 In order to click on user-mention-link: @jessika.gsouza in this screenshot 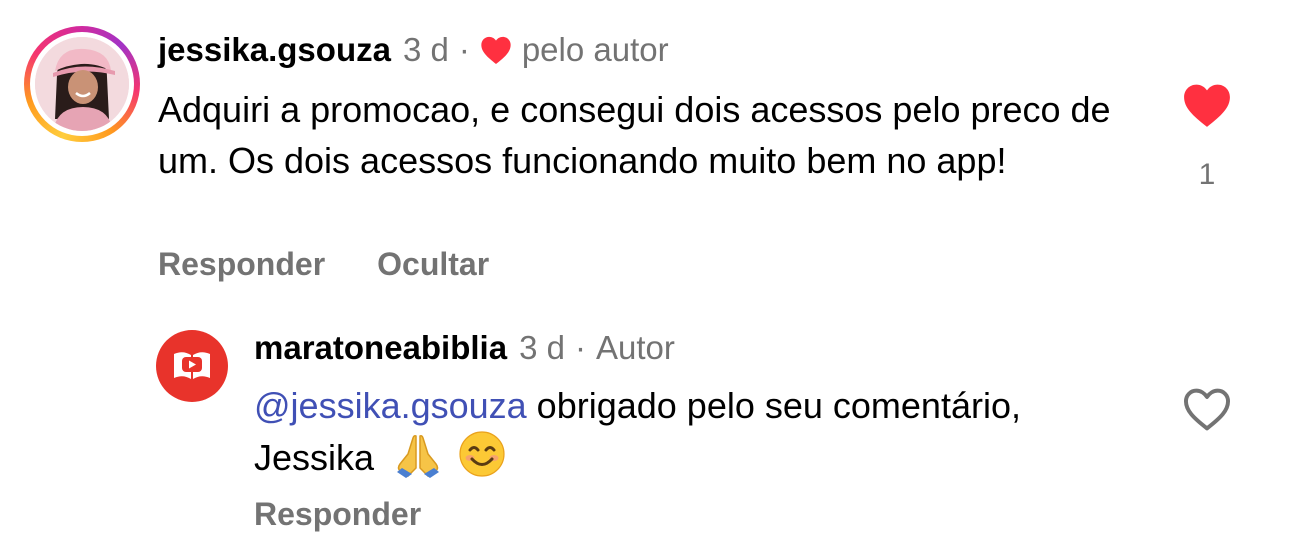, I will do `click(390, 405)`.